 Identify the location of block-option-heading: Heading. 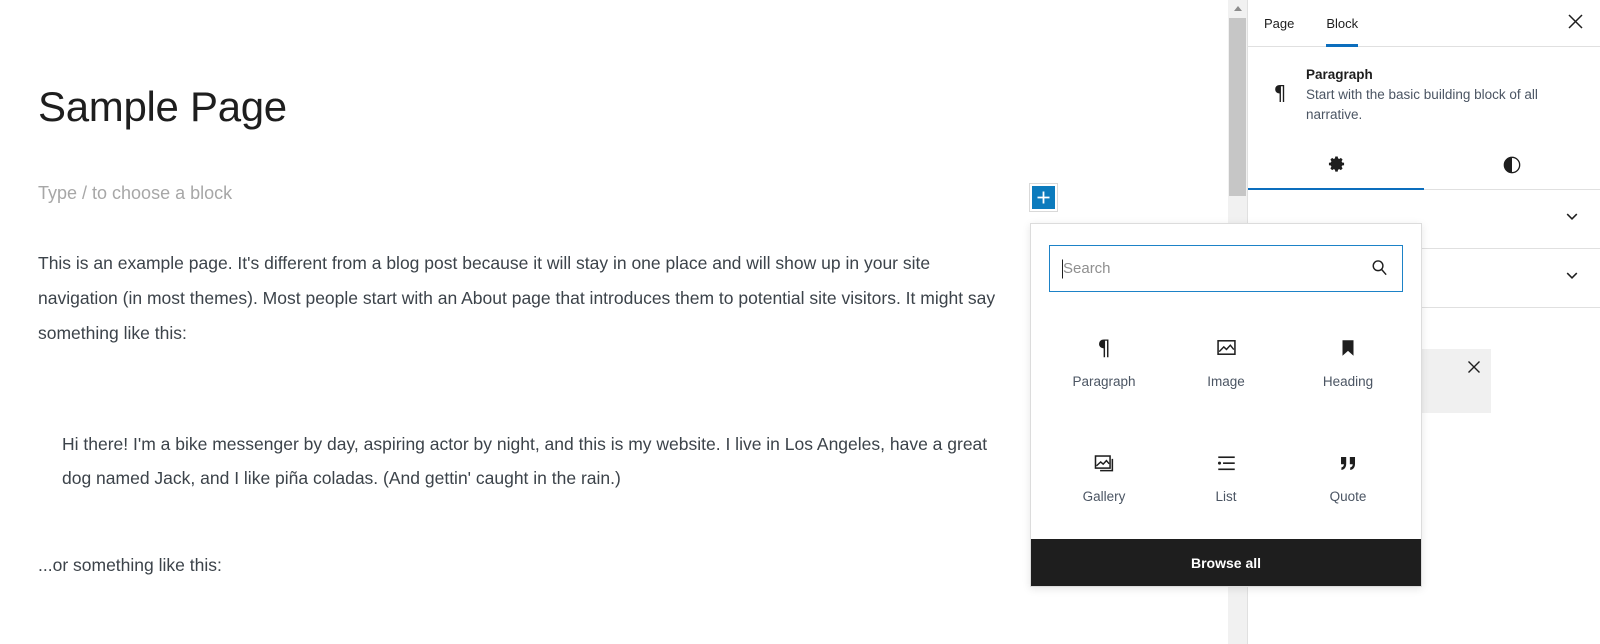
(1348, 362).